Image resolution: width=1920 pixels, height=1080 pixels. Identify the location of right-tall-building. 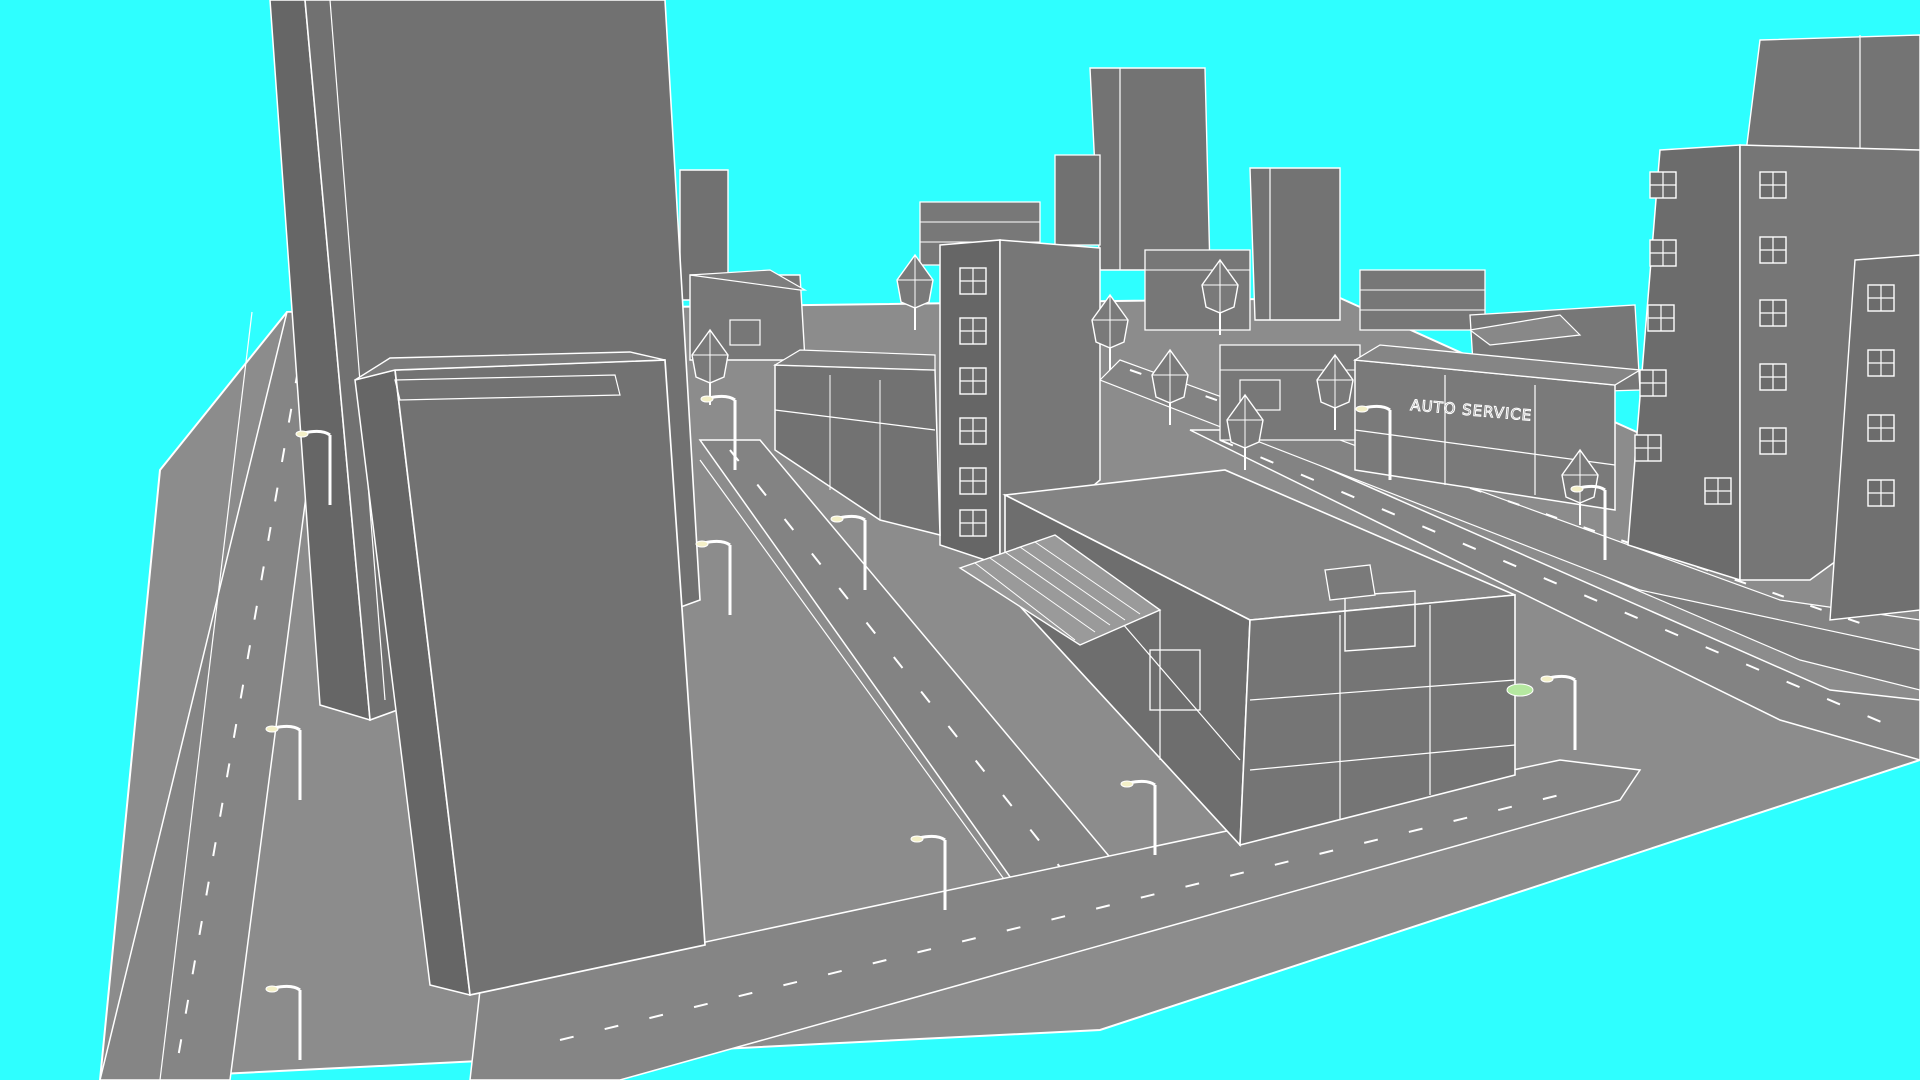
(1773, 382).